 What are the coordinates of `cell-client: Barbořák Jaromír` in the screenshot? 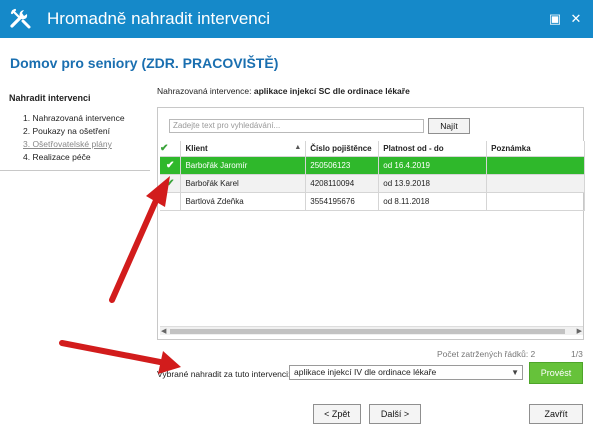 It's located at (243, 165).